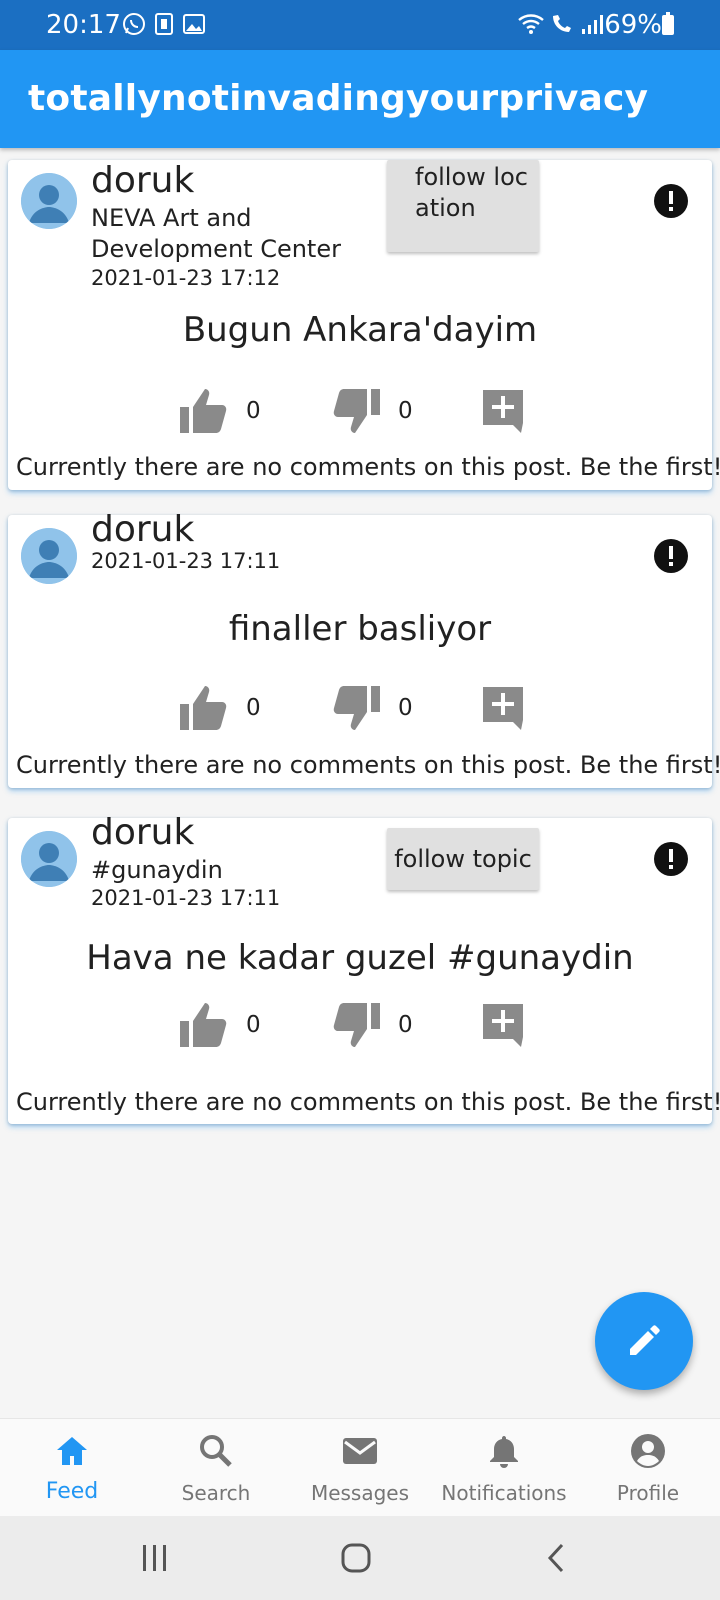 The image size is (720, 1600). I want to click on home-icon, so click(72, 1451).